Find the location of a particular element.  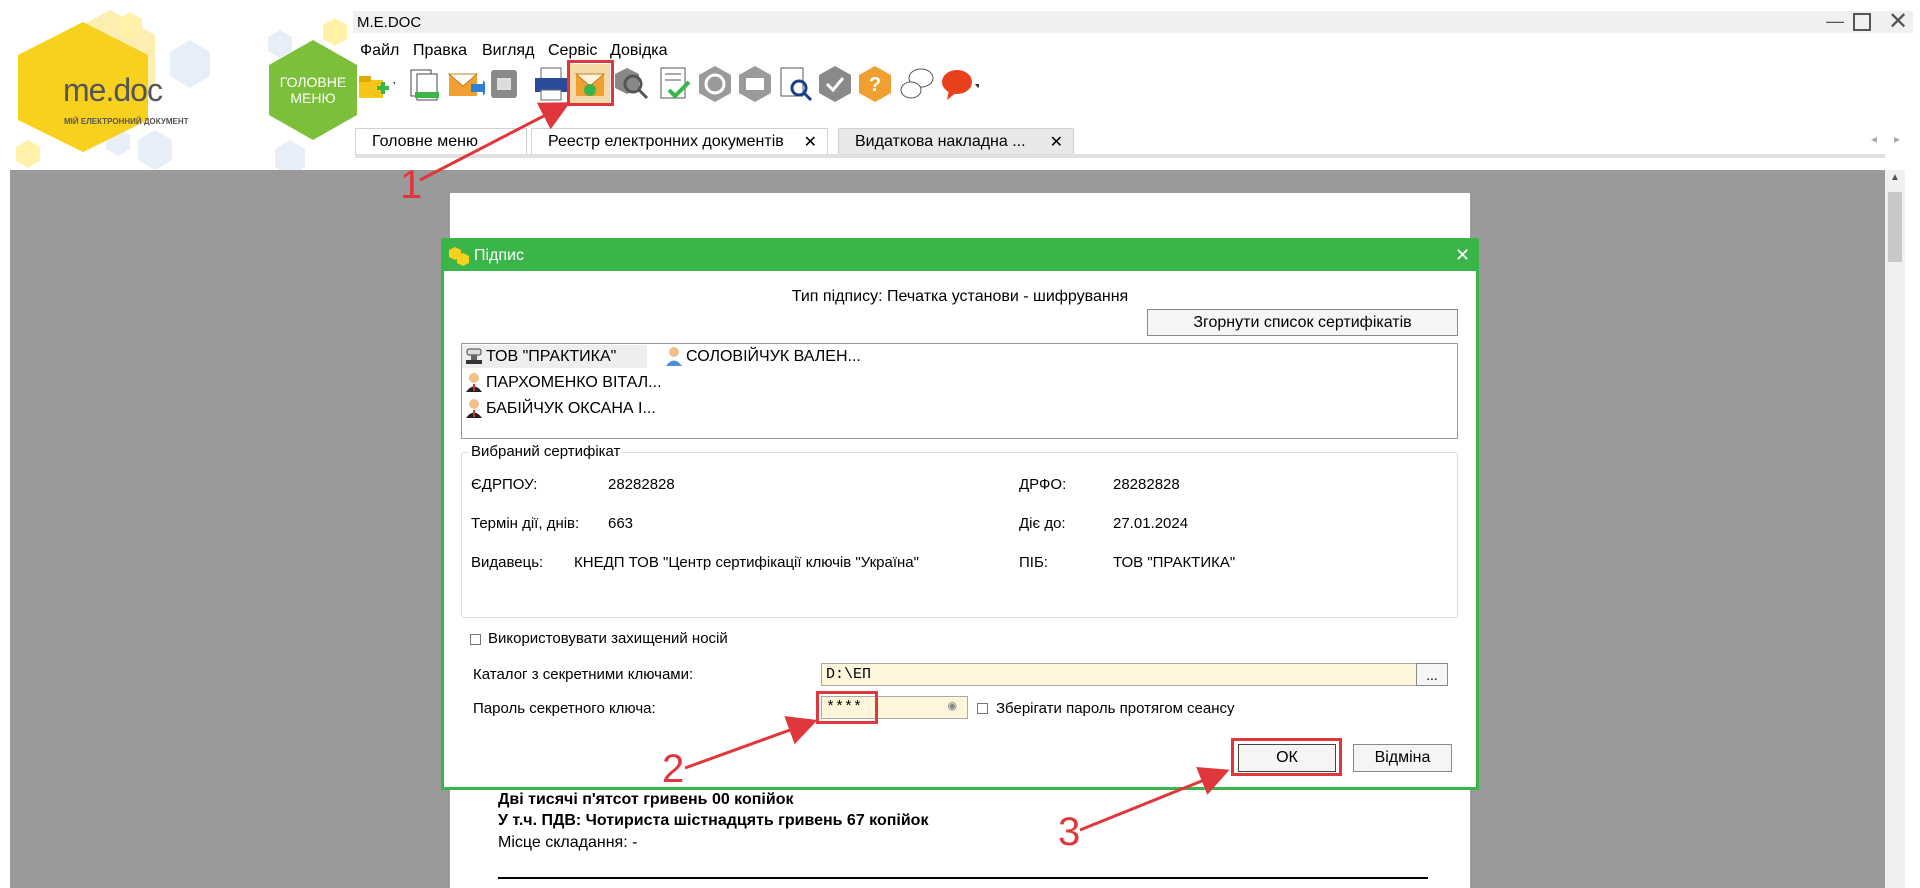

tab-registry: Реестр електронних документів ✕ is located at coordinates (679, 141).